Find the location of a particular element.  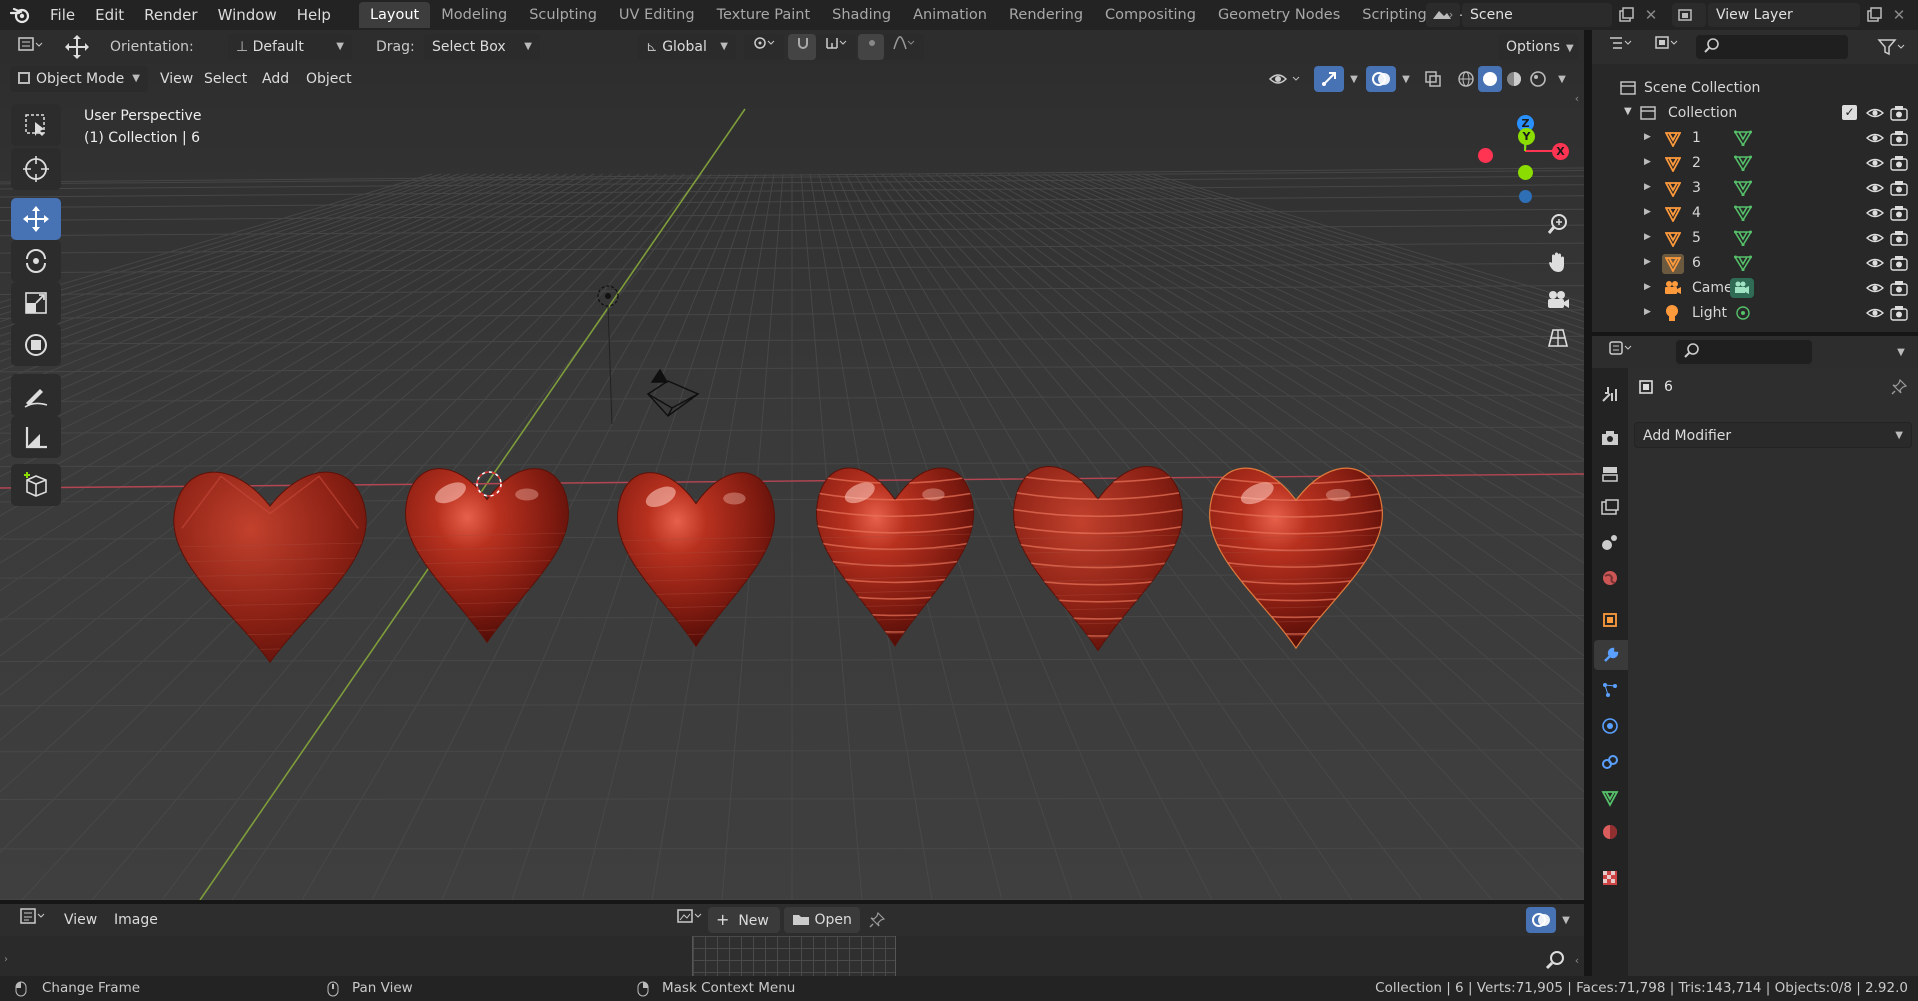

gizmo-neg-y-axis is located at coordinates (1525, 172).